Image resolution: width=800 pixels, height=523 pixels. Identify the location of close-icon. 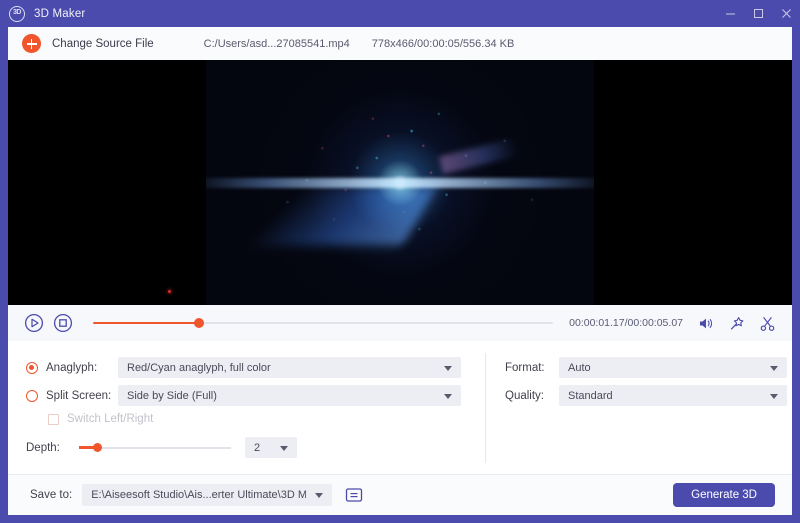
(786, 13).